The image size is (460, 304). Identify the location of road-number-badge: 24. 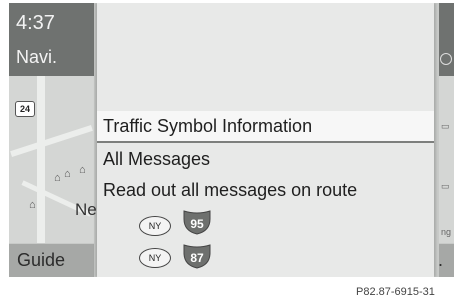
(25, 109).